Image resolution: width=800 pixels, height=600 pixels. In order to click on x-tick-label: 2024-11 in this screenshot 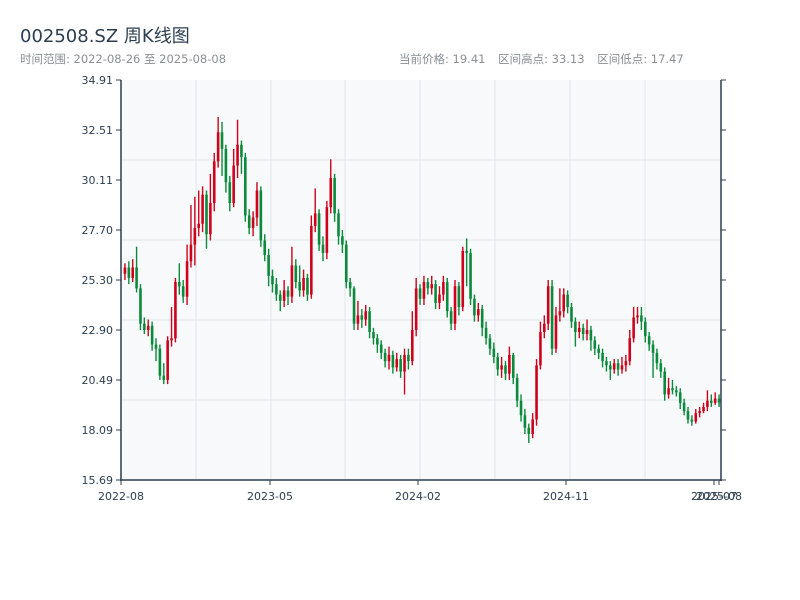, I will do `click(566, 496)`.